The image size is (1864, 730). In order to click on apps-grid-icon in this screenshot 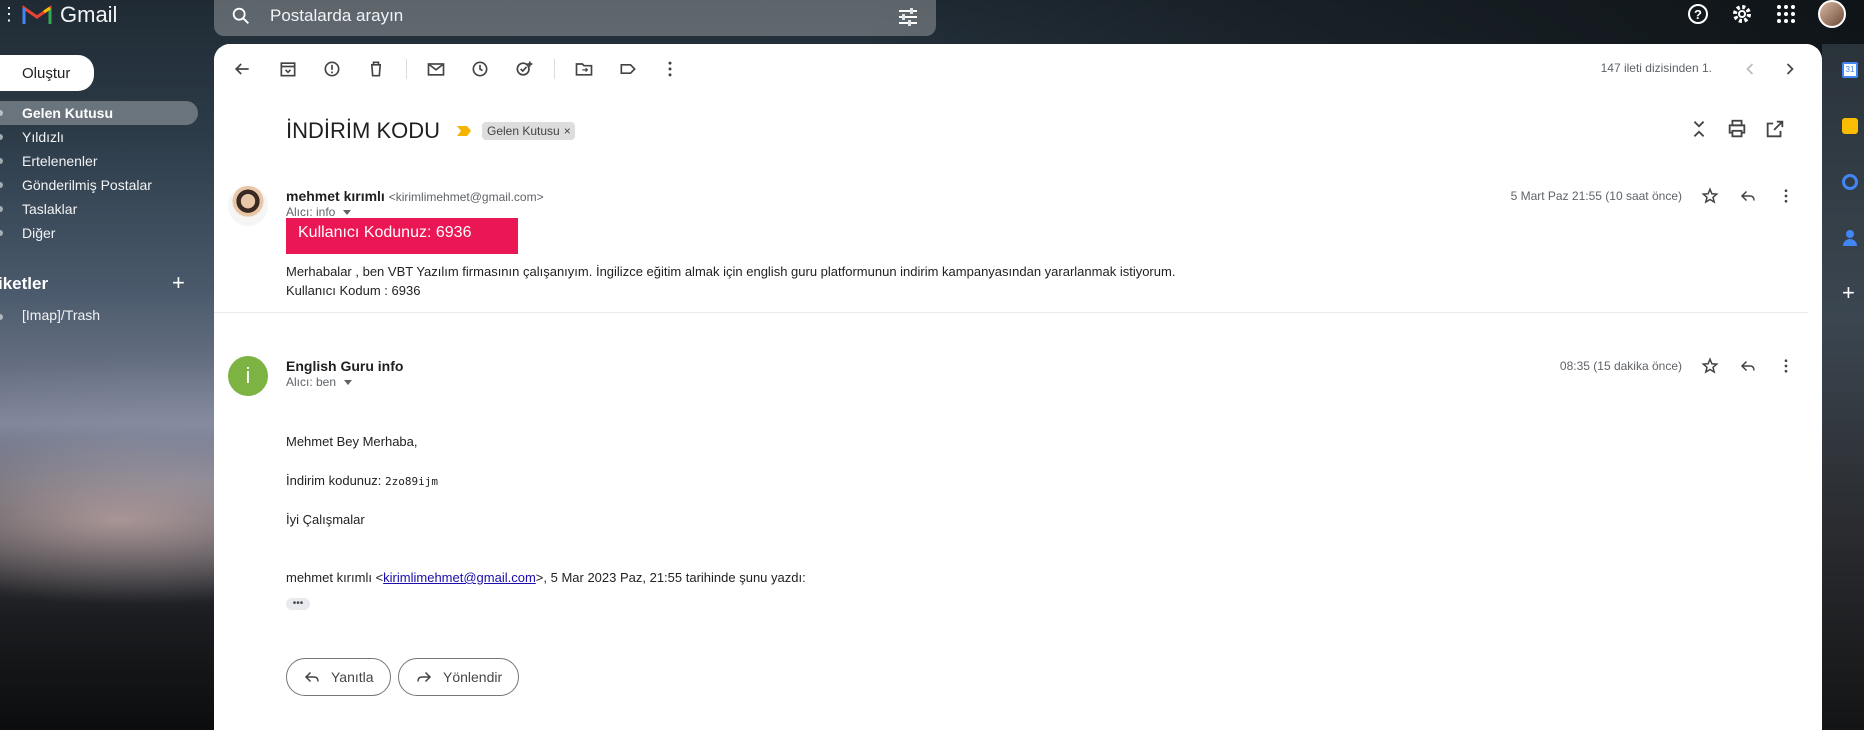, I will do `click(1786, 14)`.